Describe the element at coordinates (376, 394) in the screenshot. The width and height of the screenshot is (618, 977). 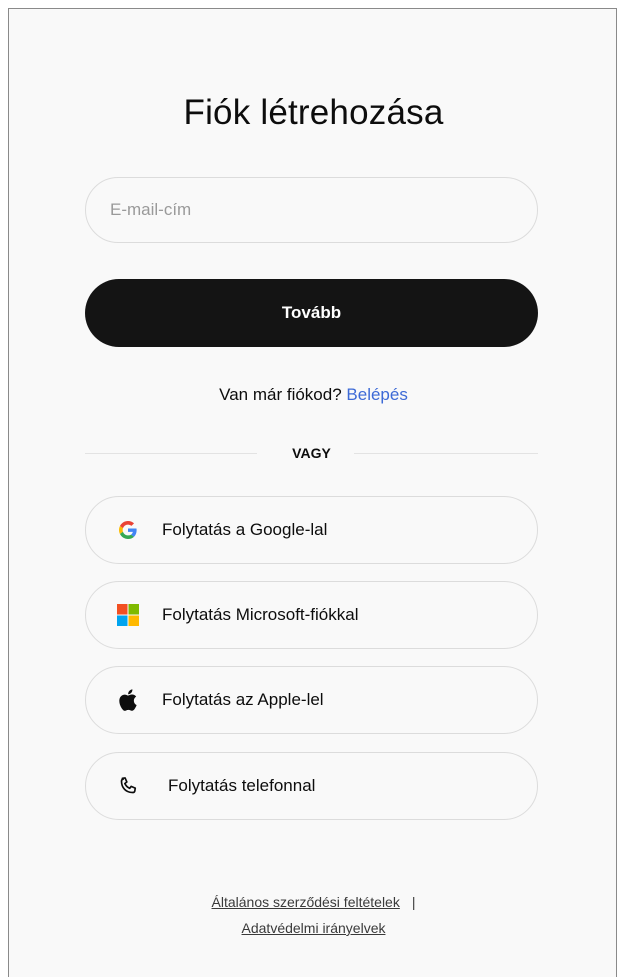
I see `login-link: Belépés` at that location.